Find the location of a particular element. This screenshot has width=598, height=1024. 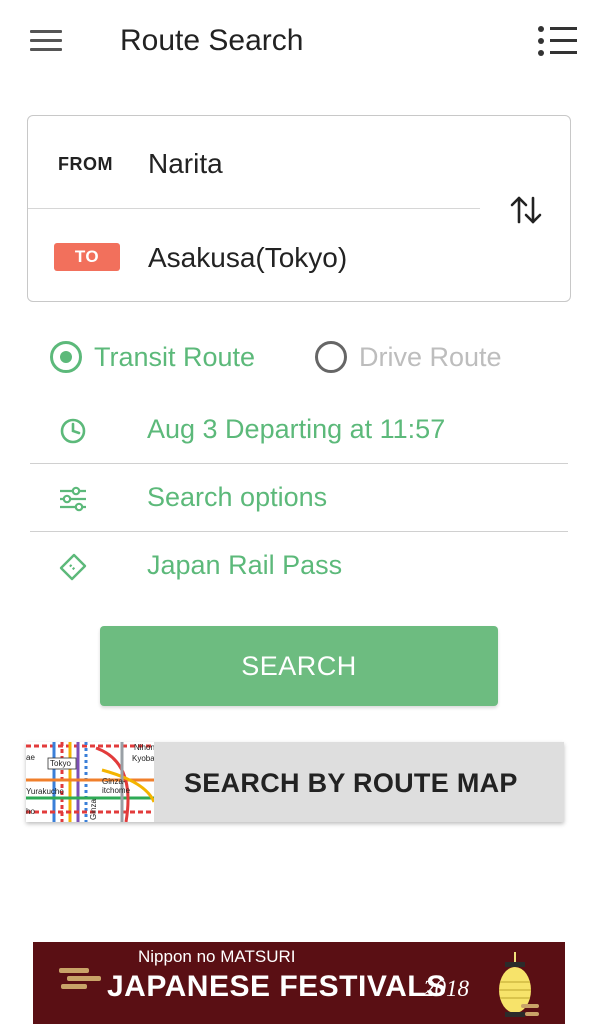

list-menu-icon is located at coordinates (558, 42).